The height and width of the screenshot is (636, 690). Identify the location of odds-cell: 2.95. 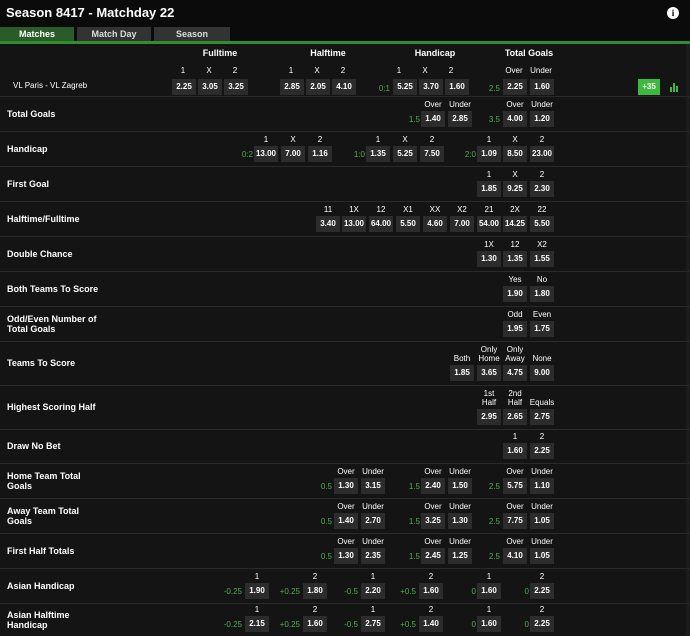
(489, 417).